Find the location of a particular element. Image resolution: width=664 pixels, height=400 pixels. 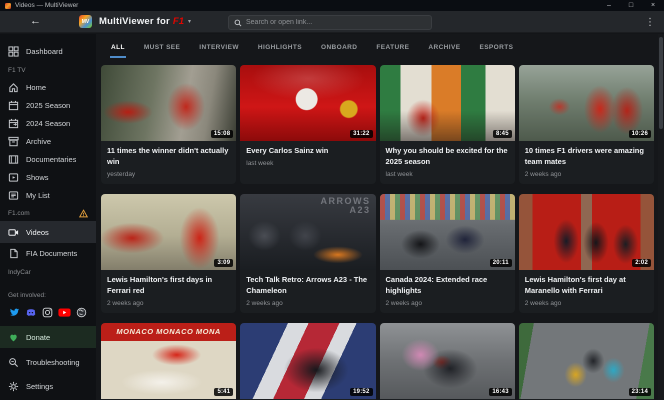

donate-heart-icon is located at coordinates (13, 337).